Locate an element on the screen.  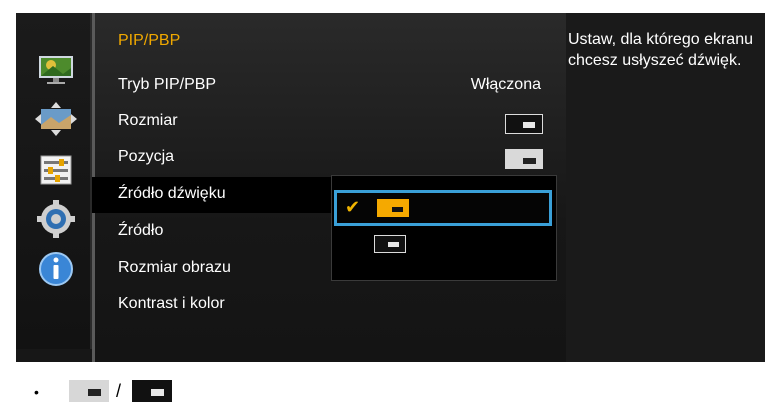
sub-screen-audio-icon is located at coordinates (390, 244).